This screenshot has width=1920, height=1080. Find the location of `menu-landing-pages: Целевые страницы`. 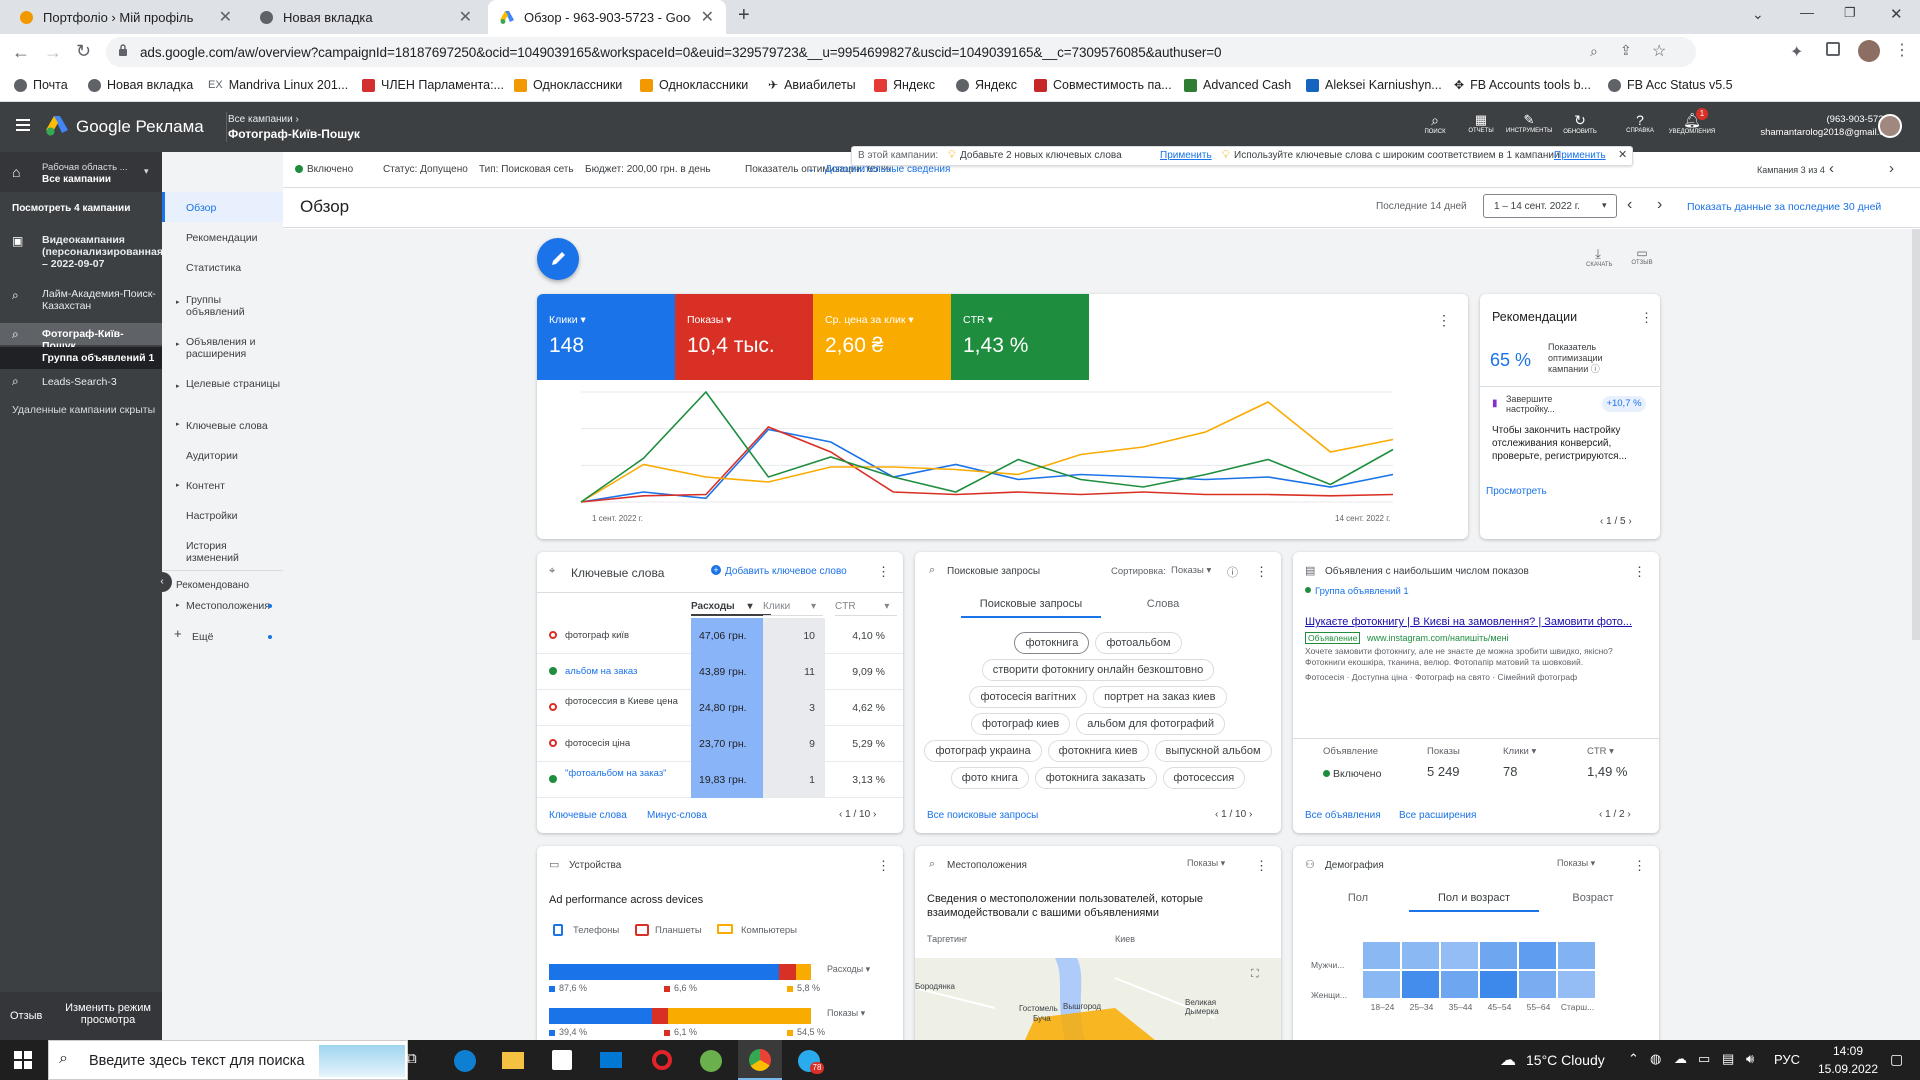

menu-landing-pages: Целевые страницы is located at coordinates (233, 384).